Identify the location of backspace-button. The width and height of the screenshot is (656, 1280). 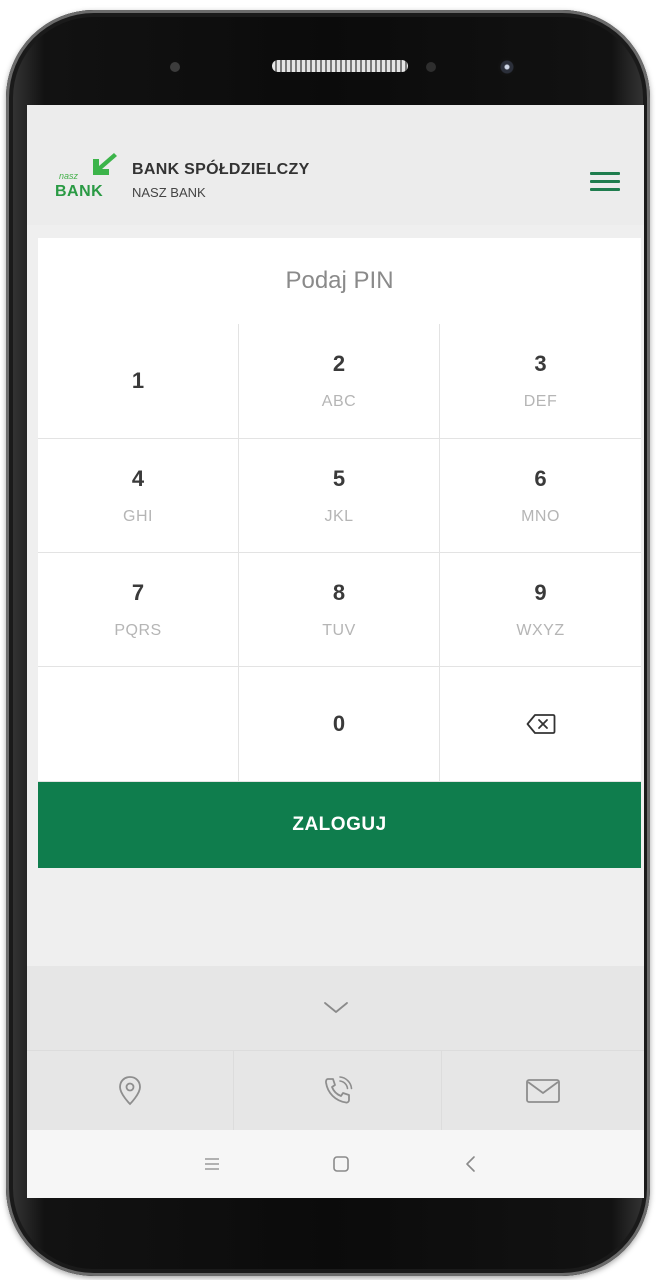
(540, 724).